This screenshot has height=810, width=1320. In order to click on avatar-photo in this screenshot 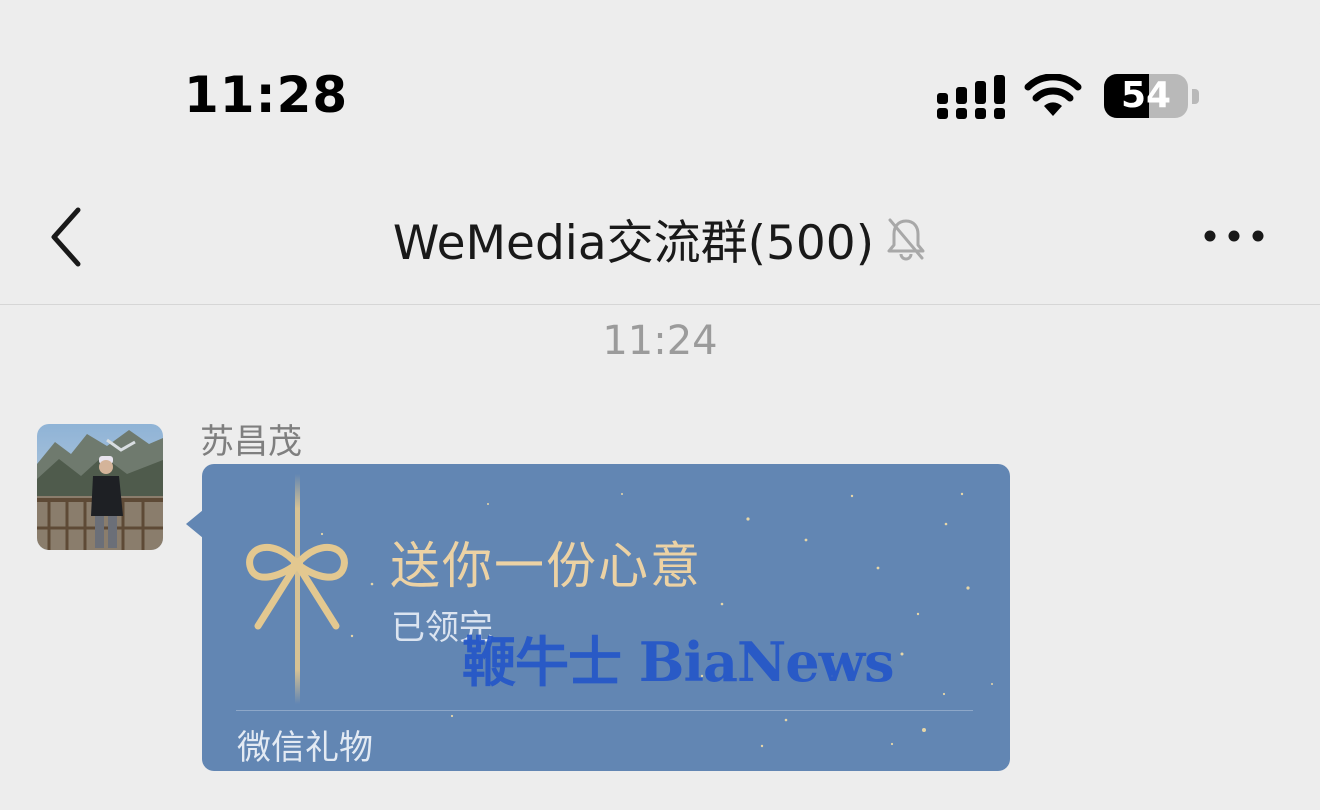, I will do `click(100, 487)`.